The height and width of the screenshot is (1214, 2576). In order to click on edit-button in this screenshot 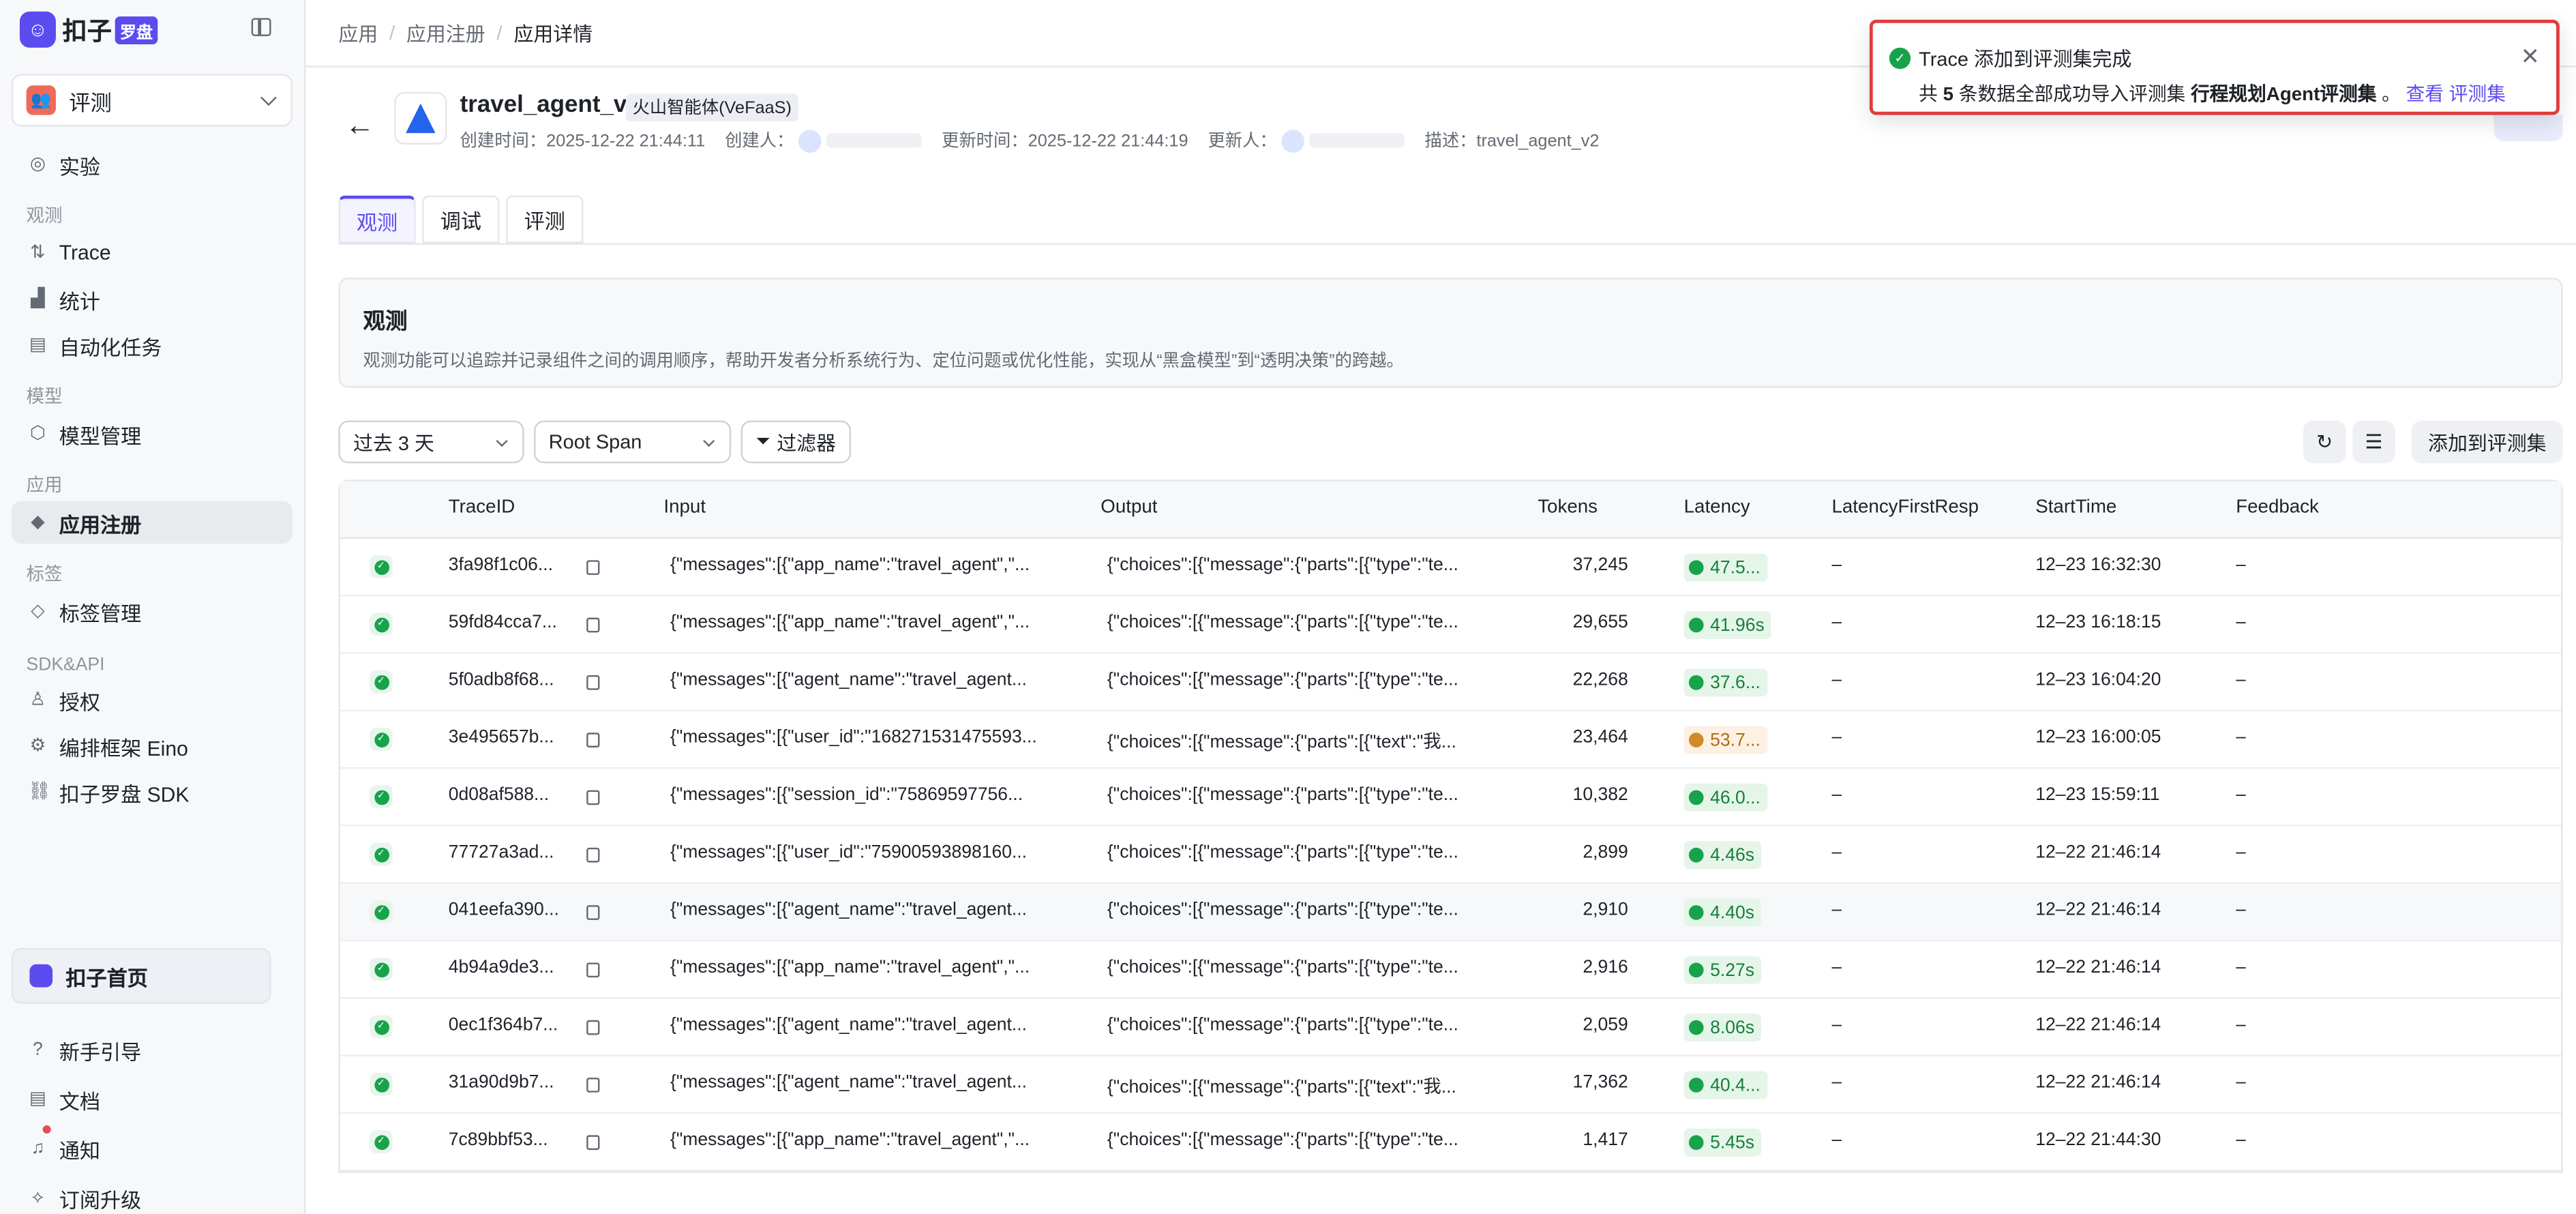, I will do `click(2528, 128)`.